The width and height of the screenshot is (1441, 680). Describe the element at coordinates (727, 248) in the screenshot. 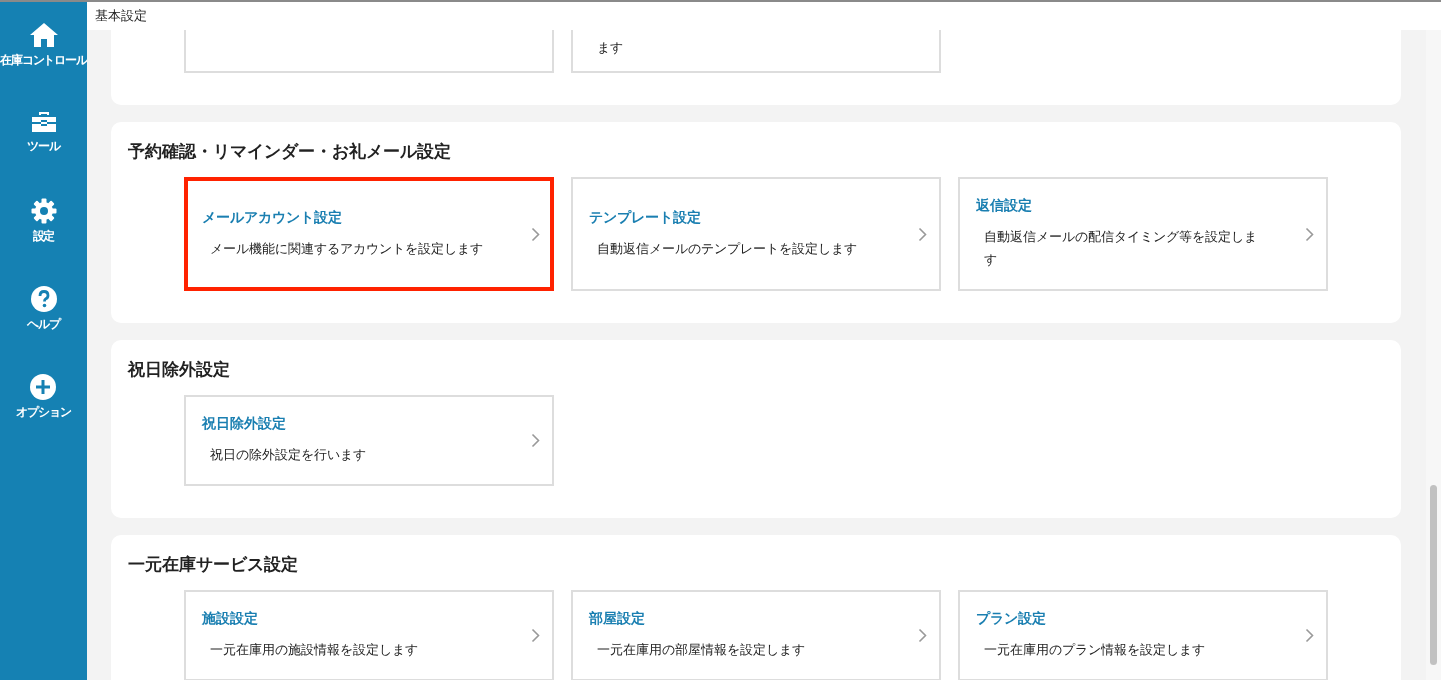

I see `card-description: 自動返信メールのテンプレートを設定します` at that location.